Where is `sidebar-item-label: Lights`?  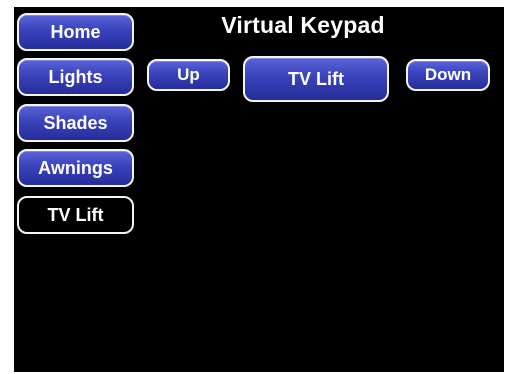
sidebar-item-label: Lights is located at coordinates (75, 76).